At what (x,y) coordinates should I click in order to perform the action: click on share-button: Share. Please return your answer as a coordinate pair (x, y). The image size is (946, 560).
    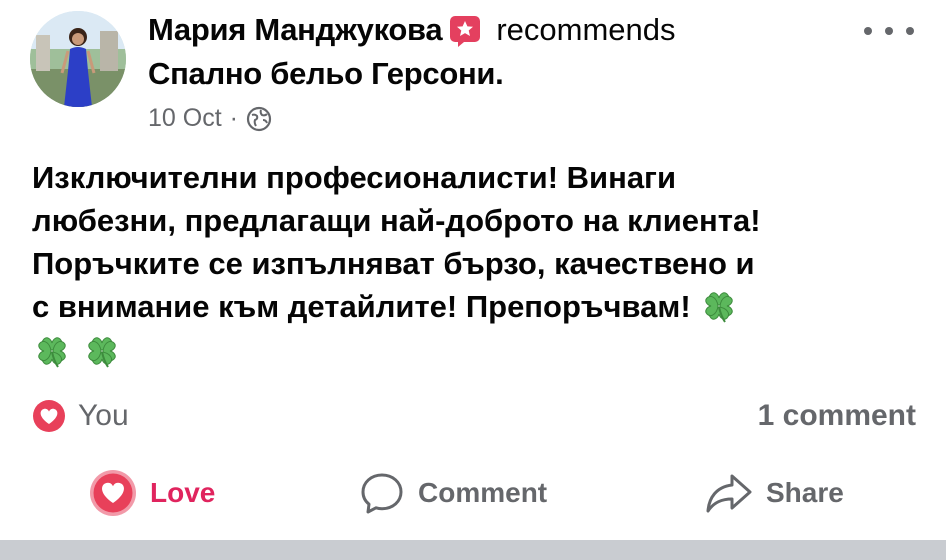
    Looking at the image, I should click on (774, 493).